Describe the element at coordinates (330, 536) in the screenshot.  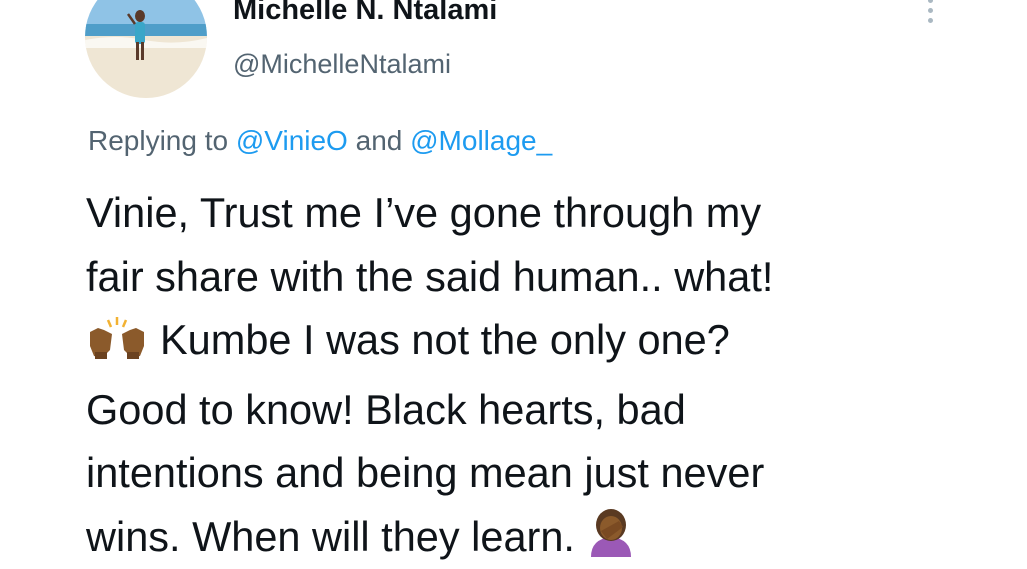
I see `tweet-text-segment: wins. When will they learn.` at that location.